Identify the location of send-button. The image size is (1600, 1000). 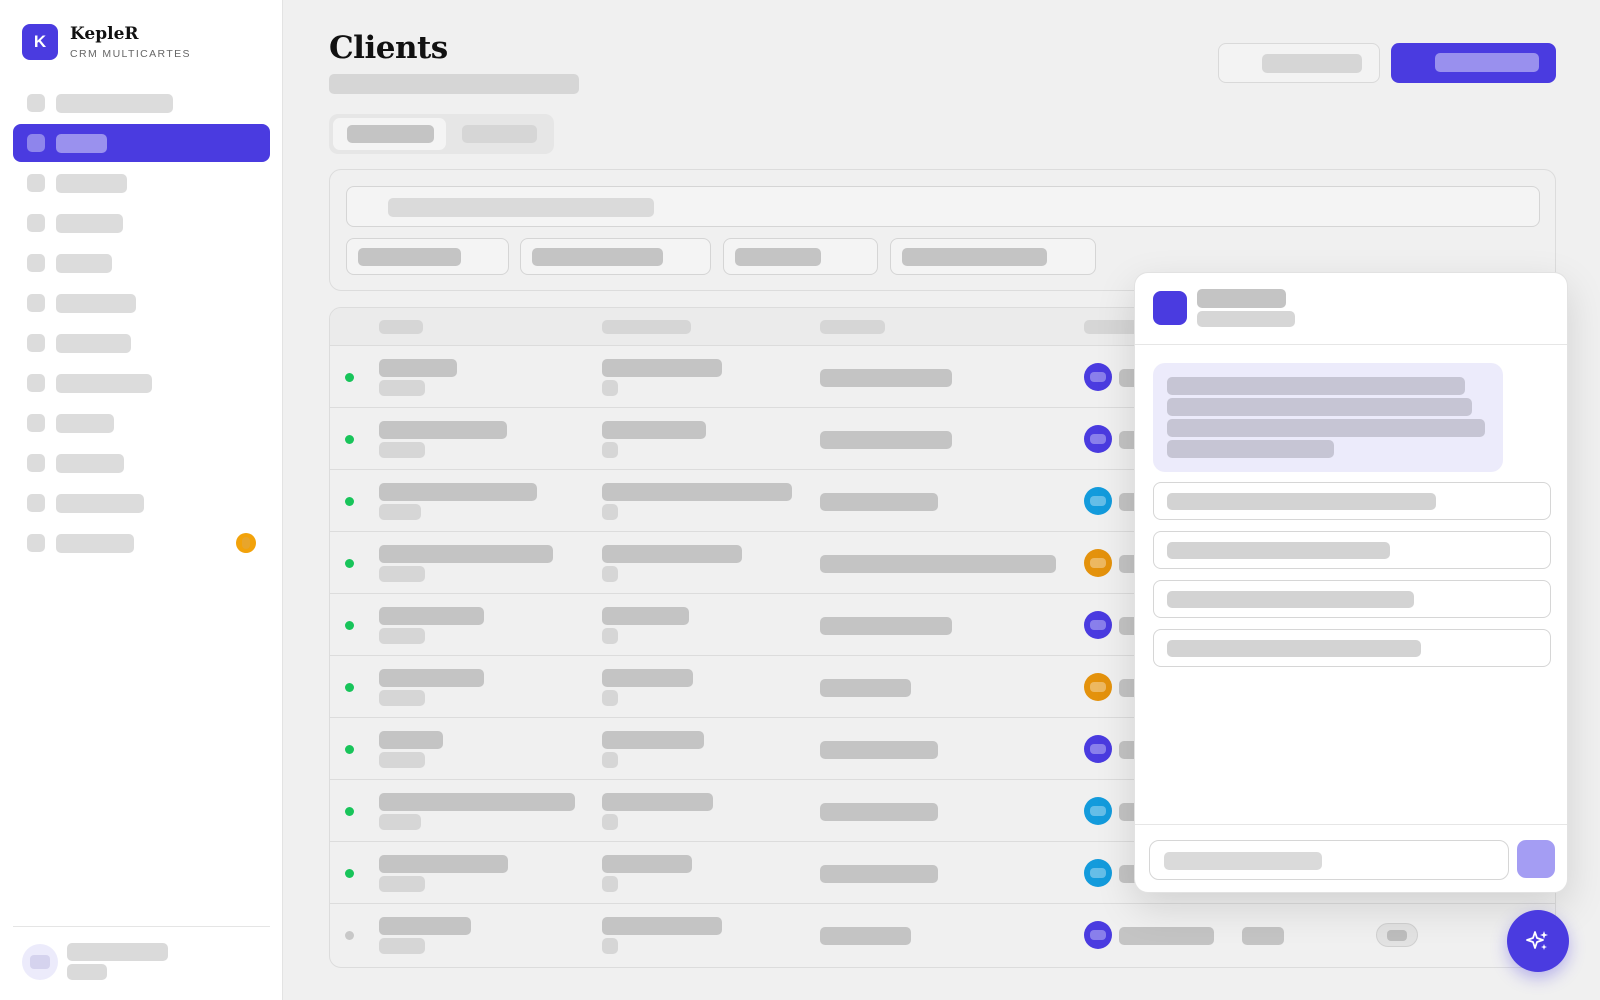
(1536, 859).